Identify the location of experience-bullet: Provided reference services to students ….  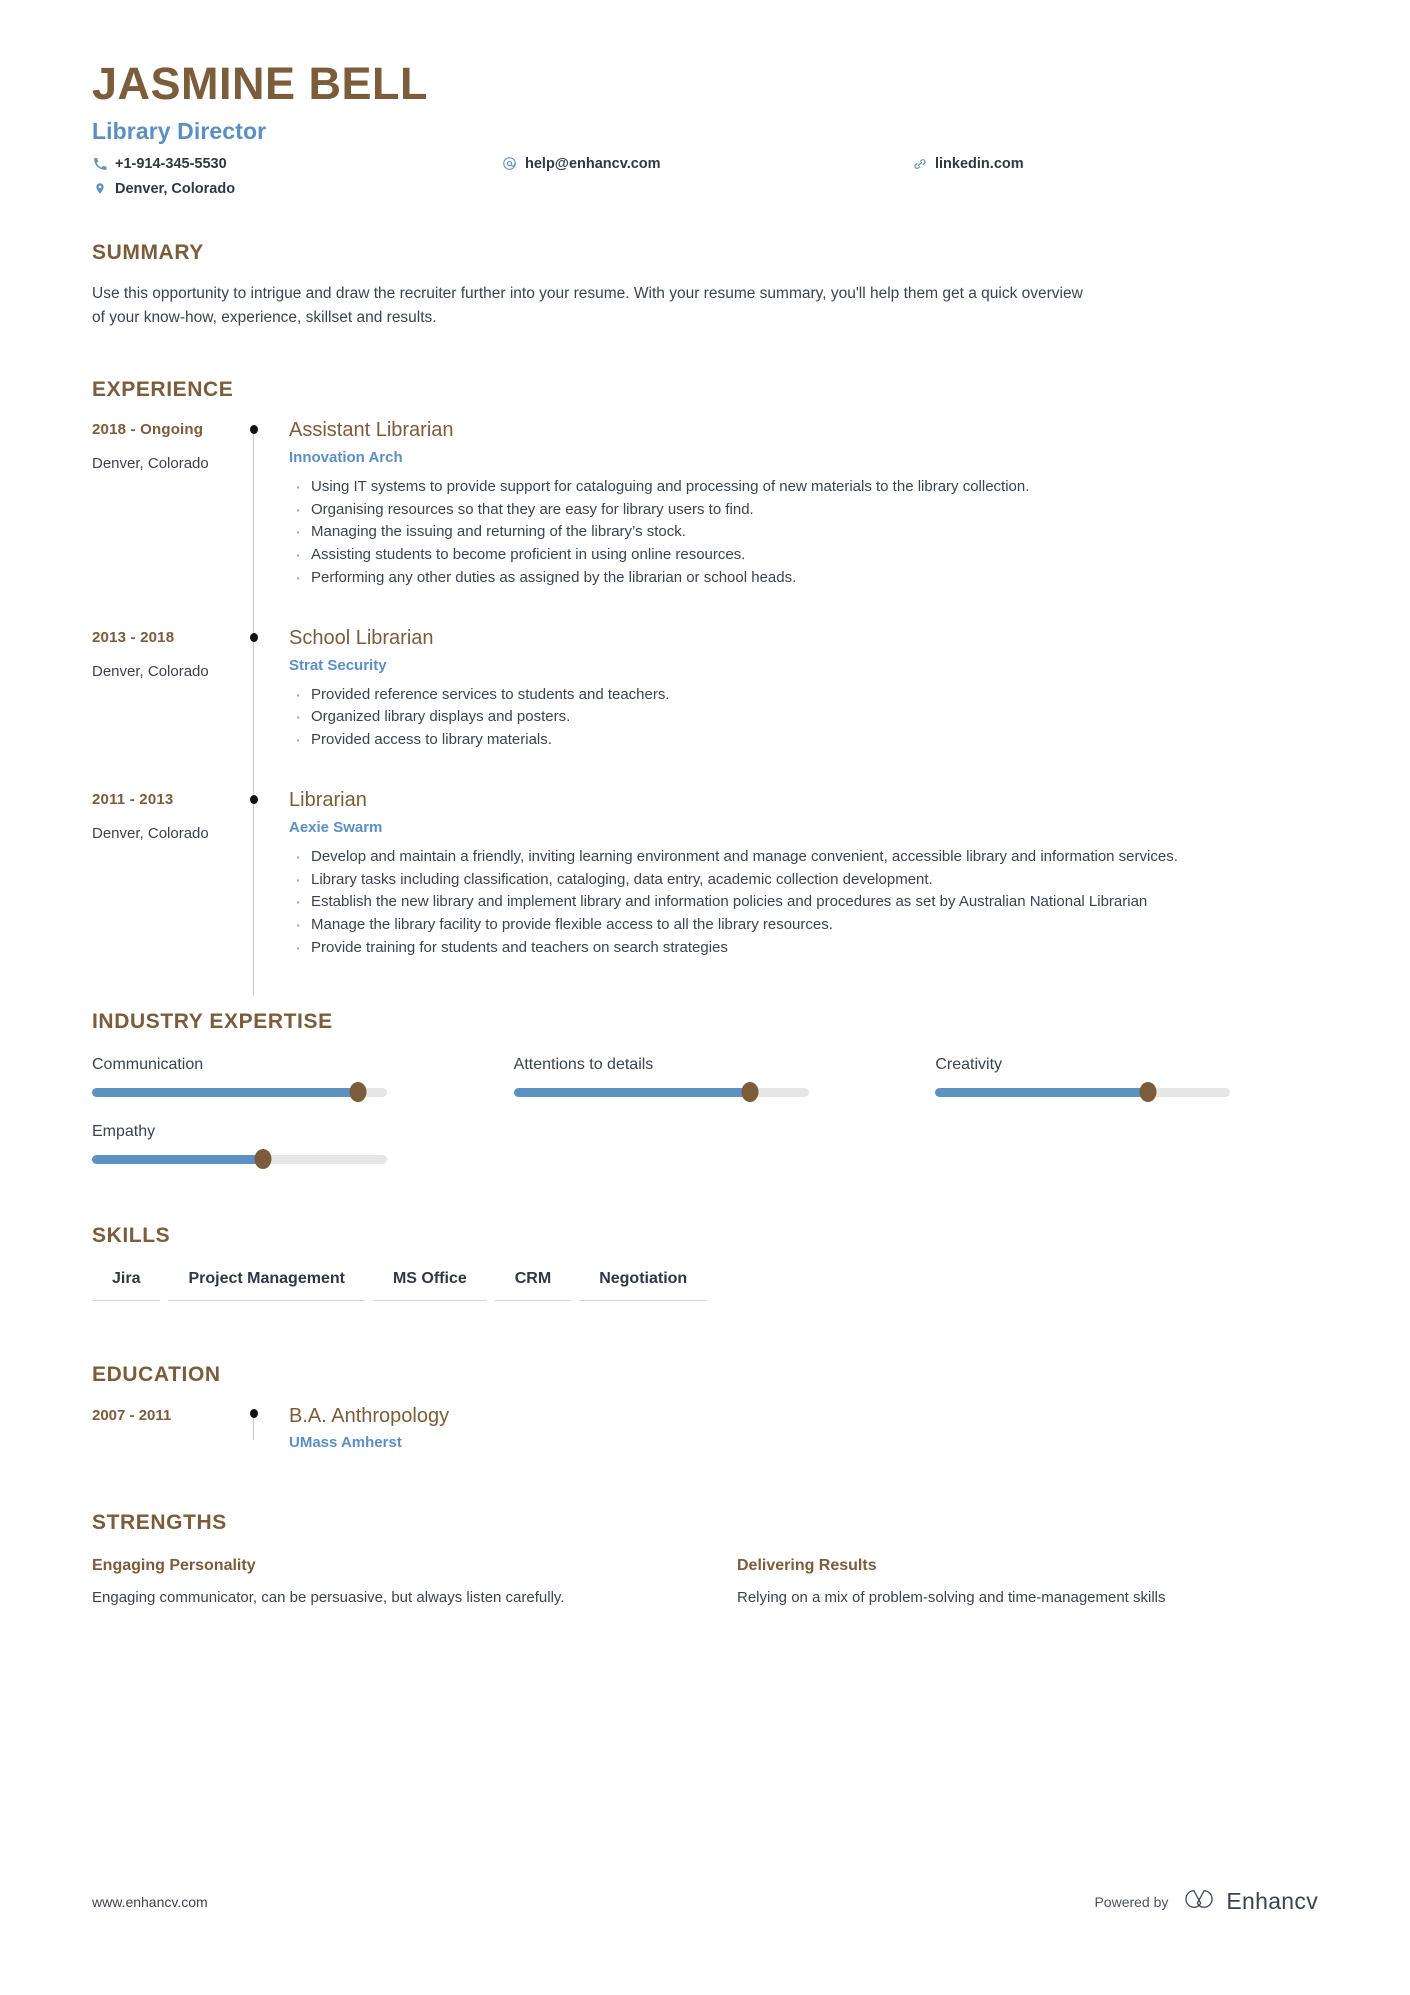
(803, 695).